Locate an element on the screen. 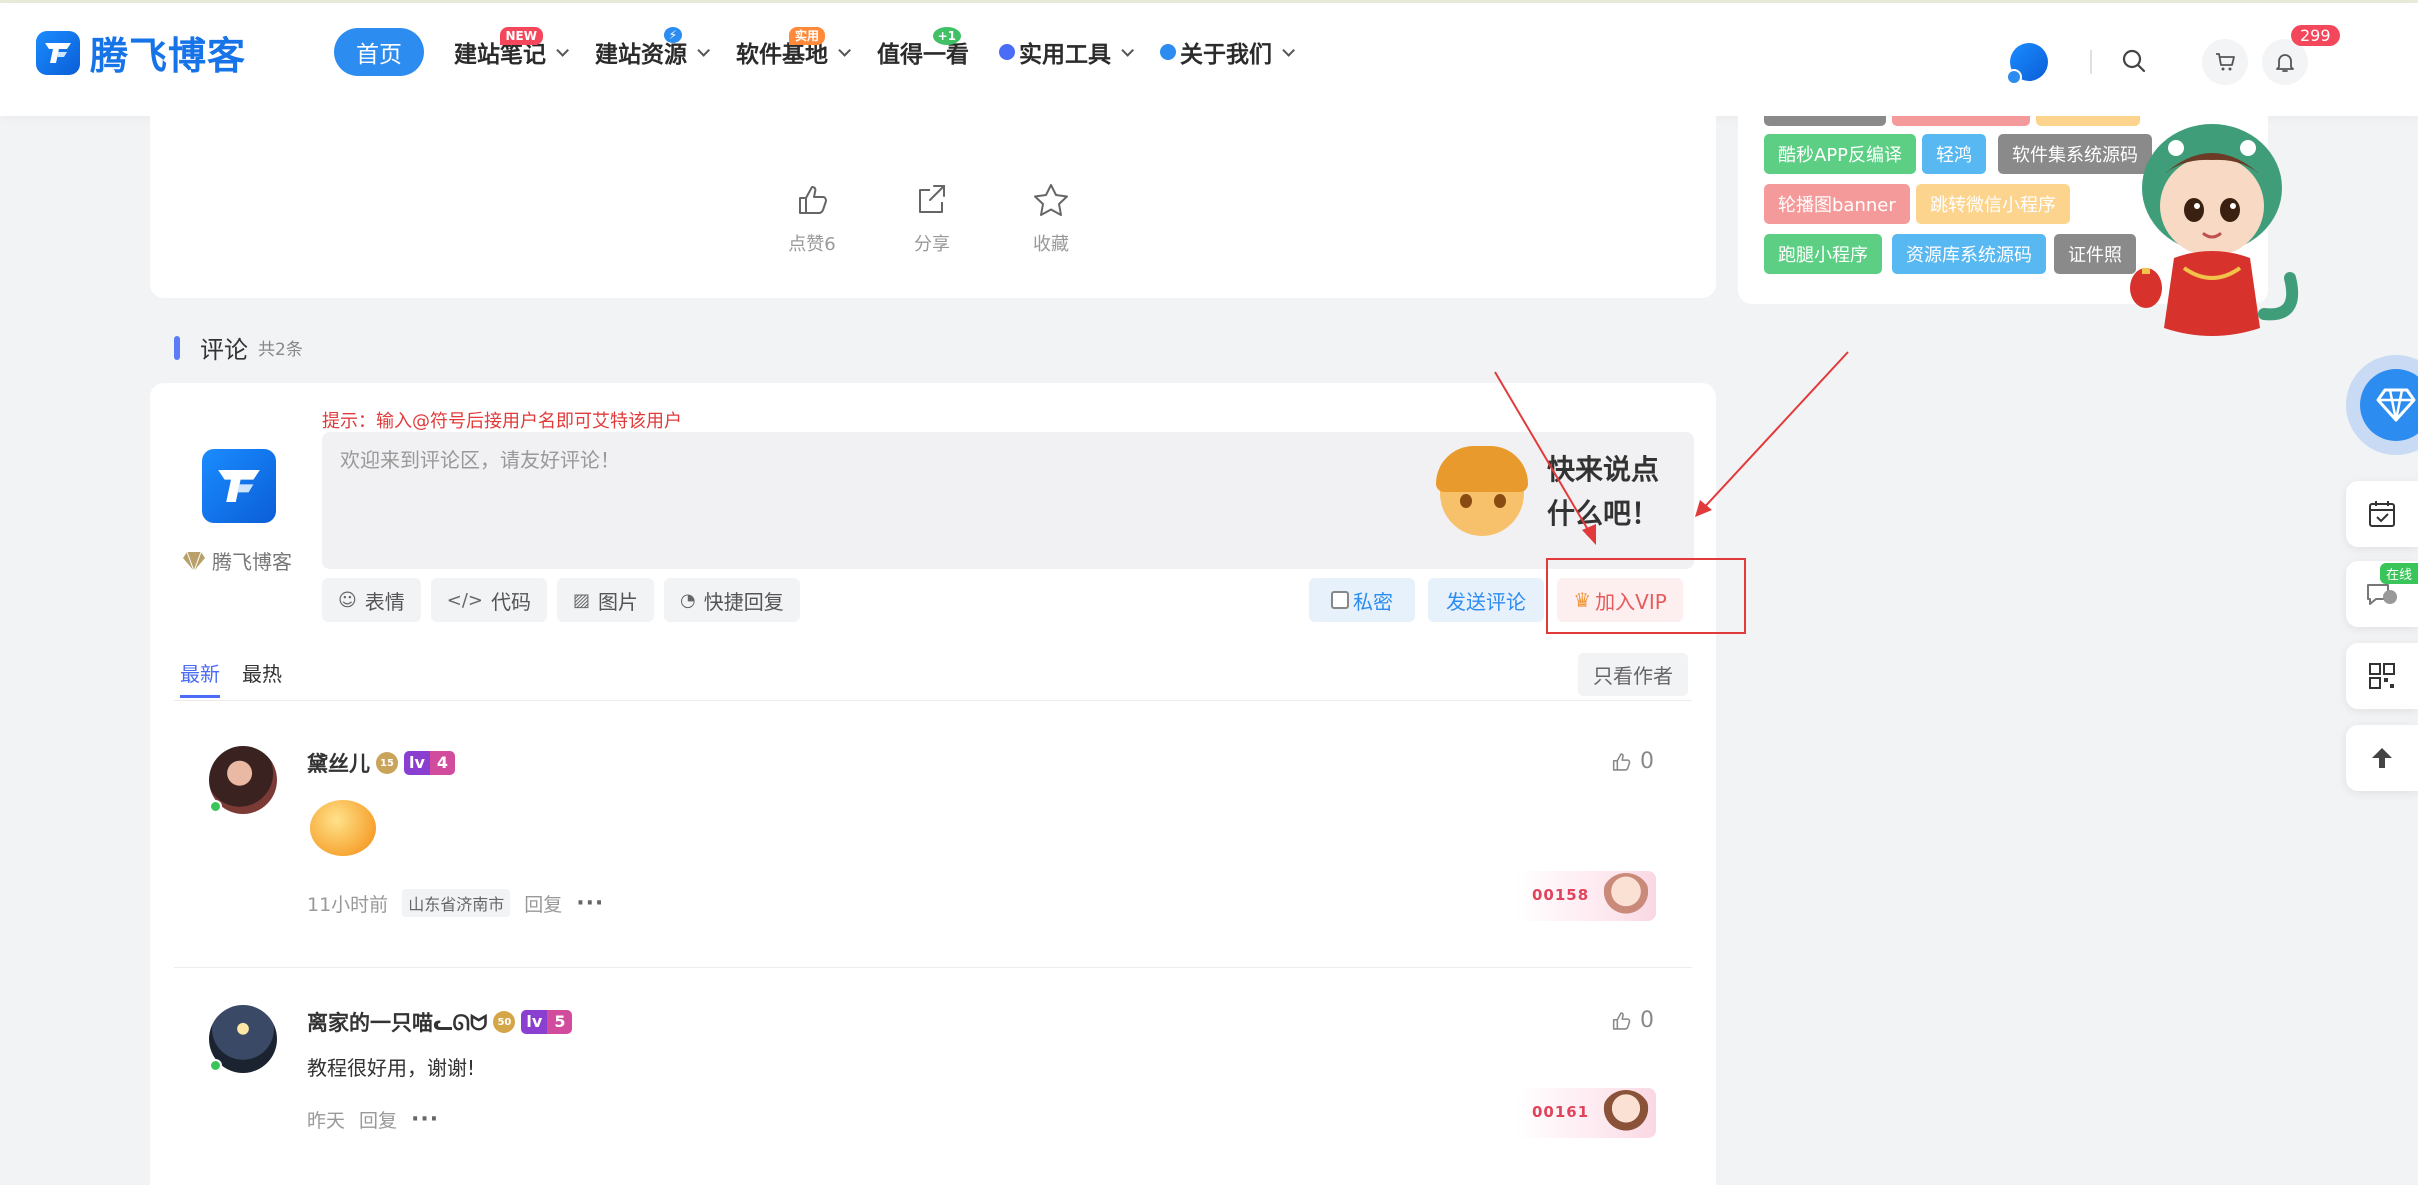 The image size is (2418, 1185). search-icon is located at coordinates (2135, 62).